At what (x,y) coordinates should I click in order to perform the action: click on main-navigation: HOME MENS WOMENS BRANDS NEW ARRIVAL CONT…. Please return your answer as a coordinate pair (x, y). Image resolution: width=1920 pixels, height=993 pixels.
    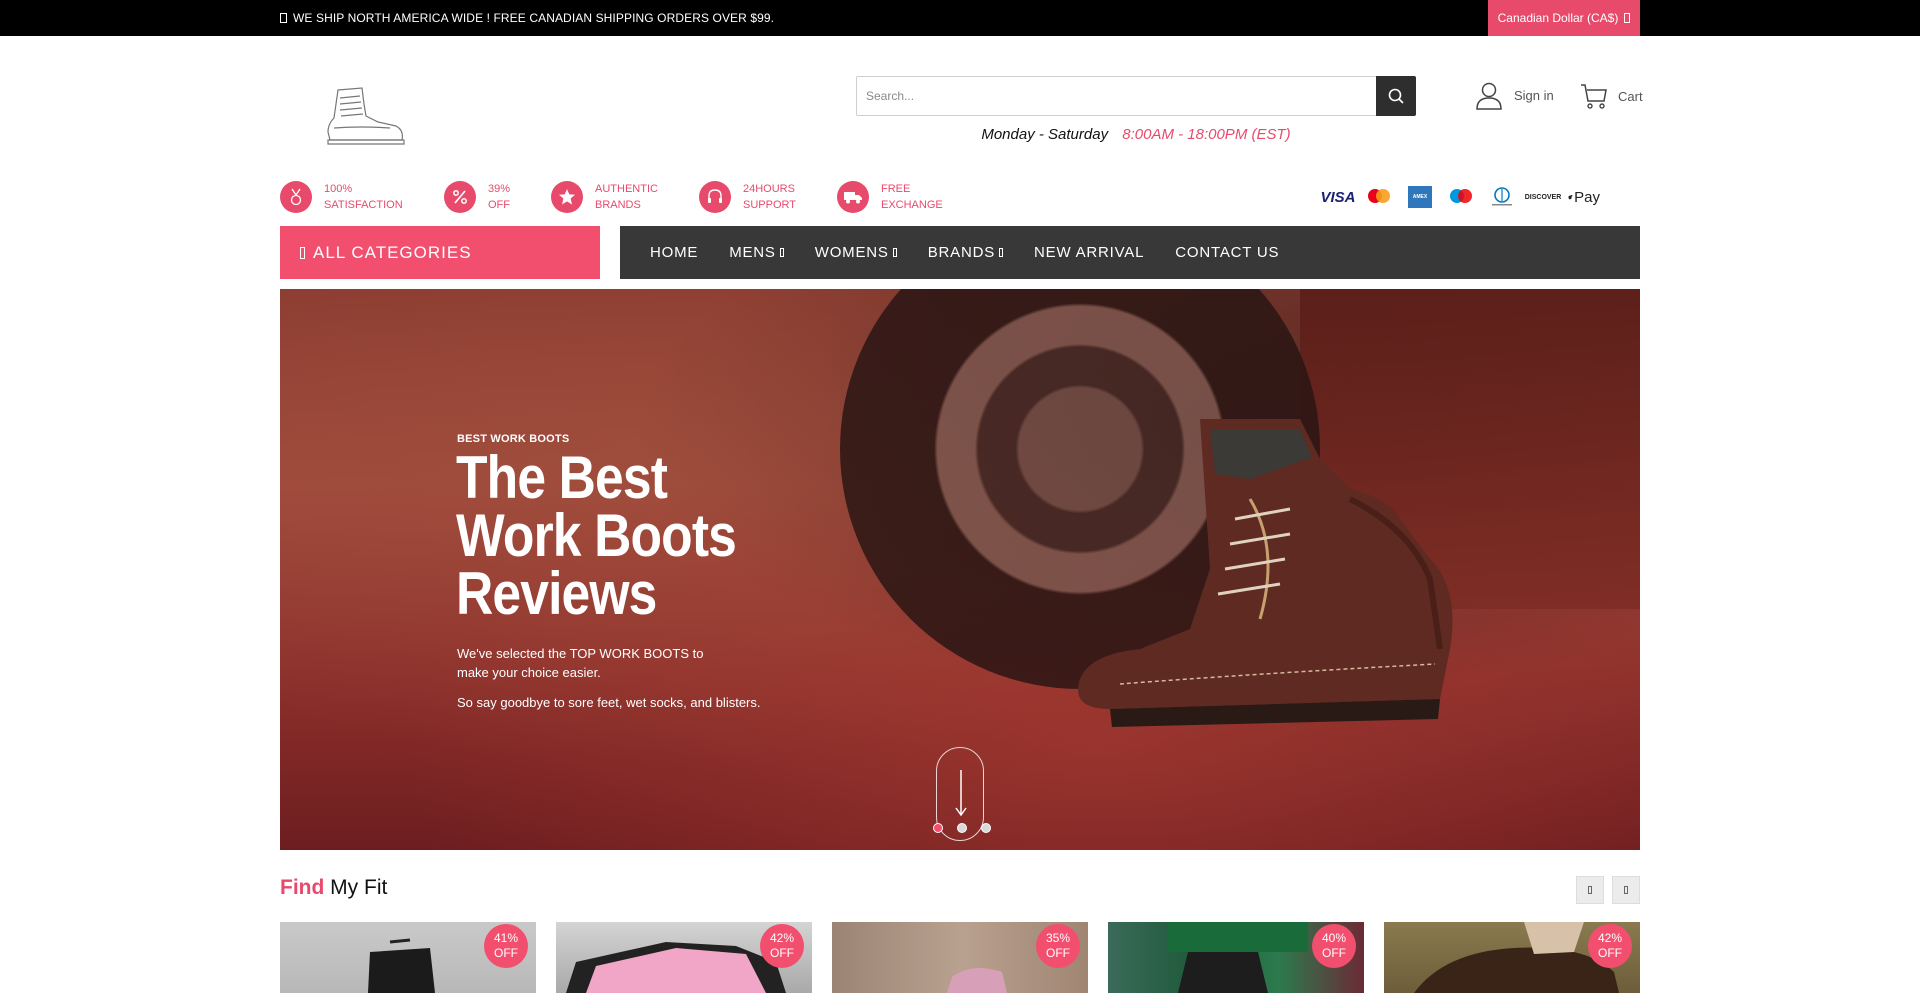
    Looking at the image, I should click on (1130, 252).